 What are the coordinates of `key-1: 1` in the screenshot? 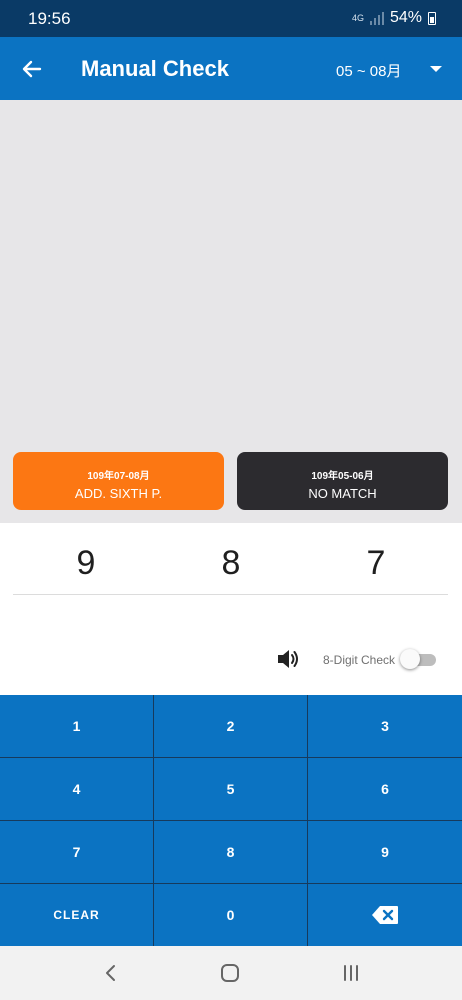 It's located at (76, 726).